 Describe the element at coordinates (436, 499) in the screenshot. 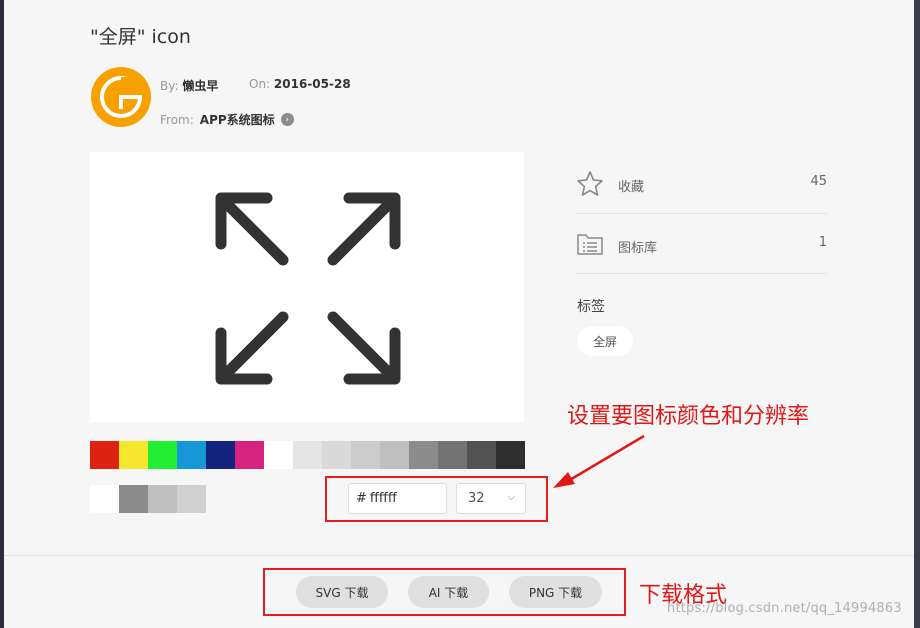

I see `settings-highlight-box` at that location.